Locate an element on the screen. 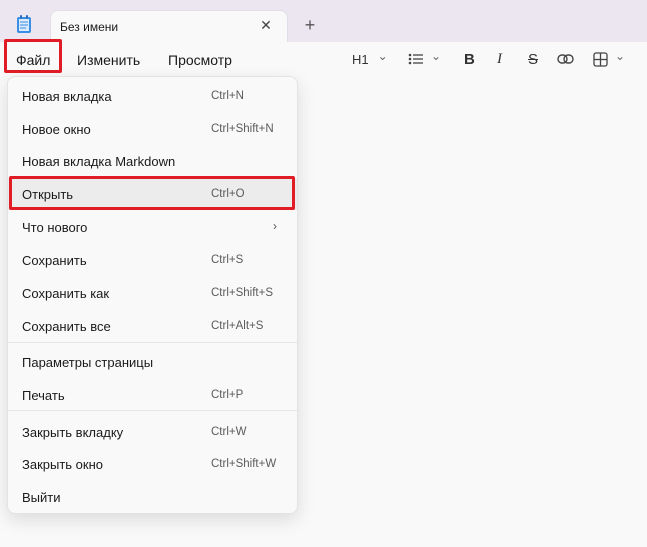  menu-item-label: Выйти is located at coordinates (41, 497).